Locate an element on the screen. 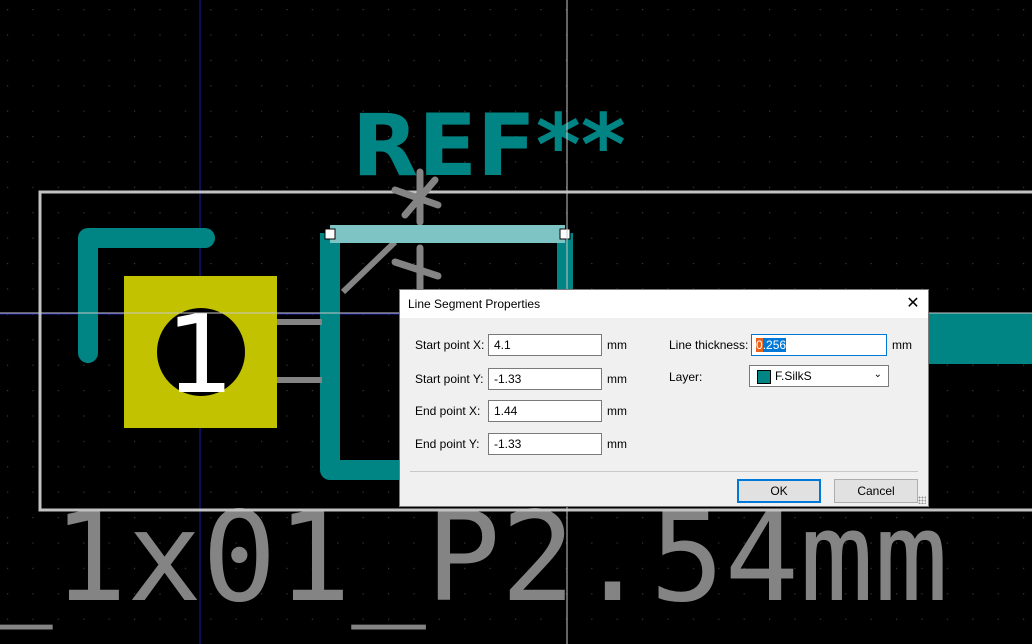 The width and height of the screenshot is (1032, 644). dialog-separator is located at coordinates (664, 471).